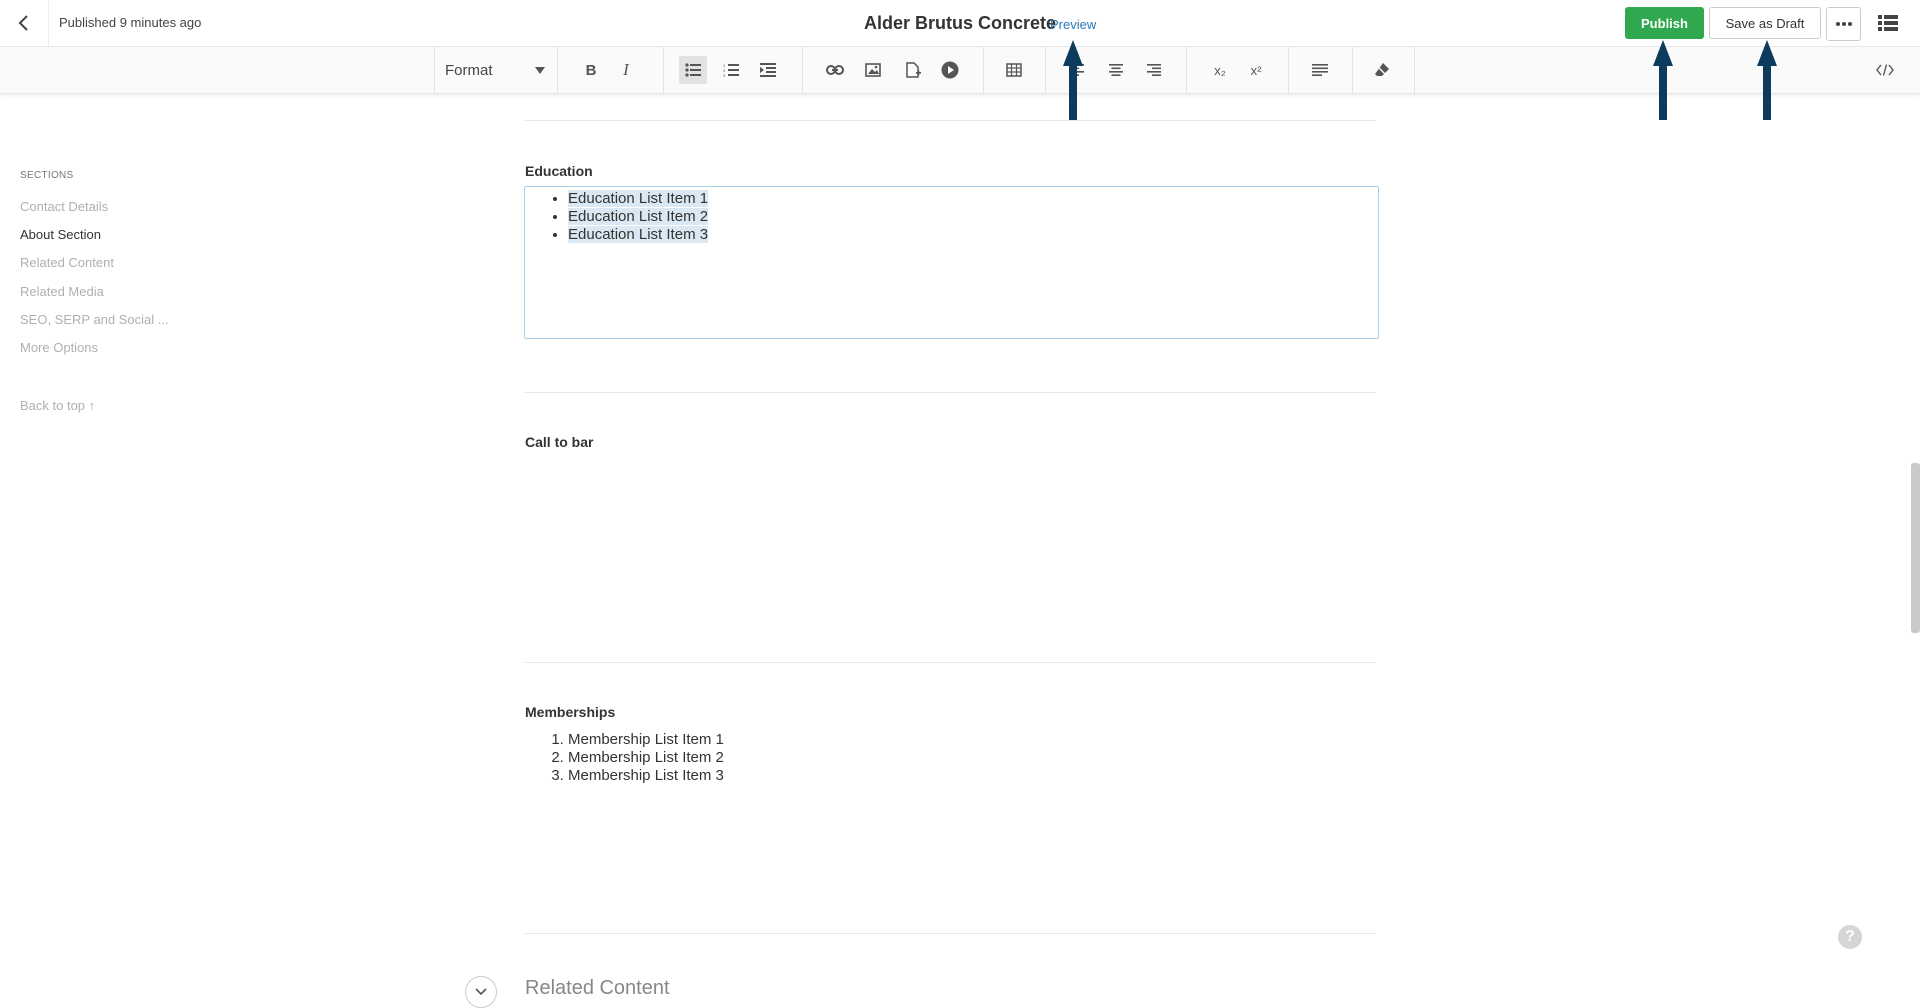  What do you see at coordinates (950, 826) in the screenshot?
I see `memberships-editor` at bounding box center [950, 826].